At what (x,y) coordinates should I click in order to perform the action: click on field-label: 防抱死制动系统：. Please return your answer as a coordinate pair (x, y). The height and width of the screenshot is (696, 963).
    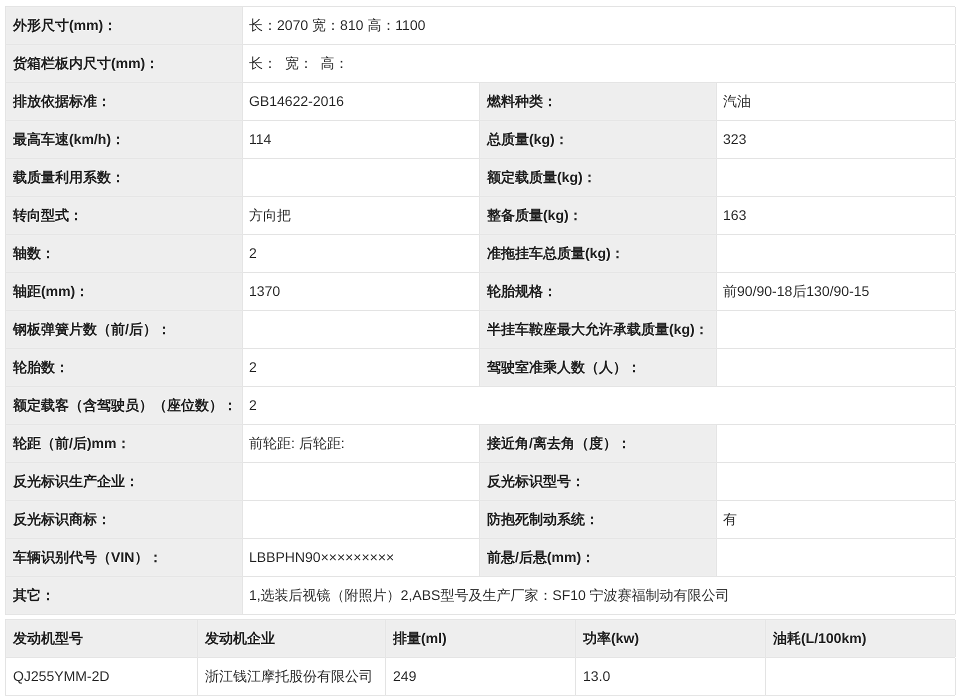
    Looking at the image, I should click on (543, 519).